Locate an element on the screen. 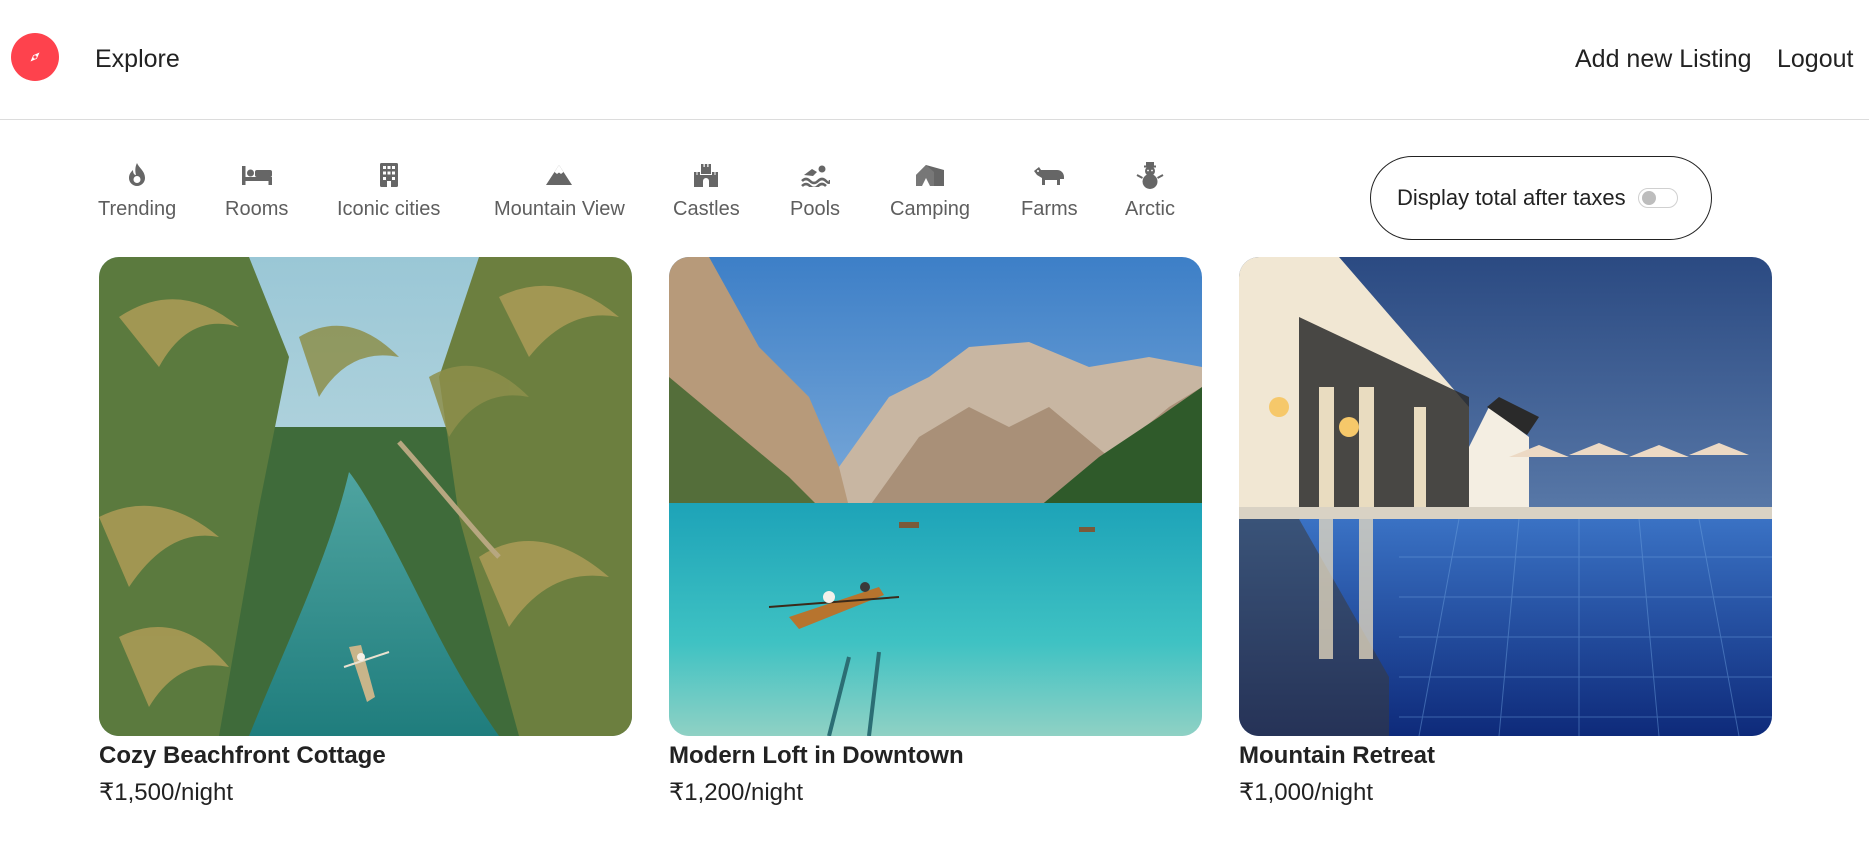 Image resolution: width=1869 pixels, height=849 pixels. listing-title: Modern Loft in Downtown is located at coordinates (816, 755).